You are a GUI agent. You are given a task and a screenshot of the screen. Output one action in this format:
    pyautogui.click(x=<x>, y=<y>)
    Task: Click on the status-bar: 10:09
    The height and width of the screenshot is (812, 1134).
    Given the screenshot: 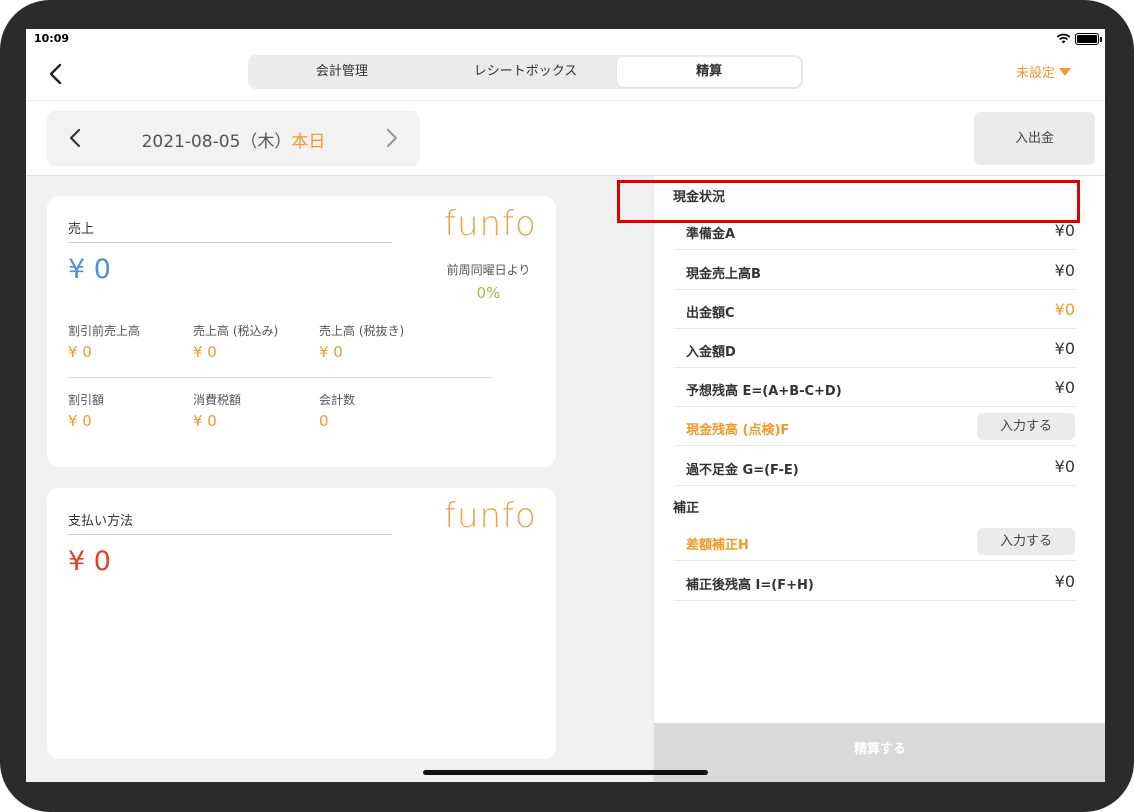 What is the action you would take?
    pyautogui.click(x=565, y=40)
    